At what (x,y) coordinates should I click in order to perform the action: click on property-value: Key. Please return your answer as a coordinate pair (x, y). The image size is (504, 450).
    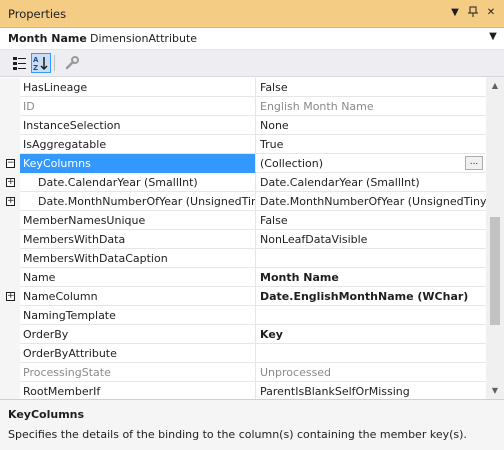
    Looking at the image, I should click on (371, 334).